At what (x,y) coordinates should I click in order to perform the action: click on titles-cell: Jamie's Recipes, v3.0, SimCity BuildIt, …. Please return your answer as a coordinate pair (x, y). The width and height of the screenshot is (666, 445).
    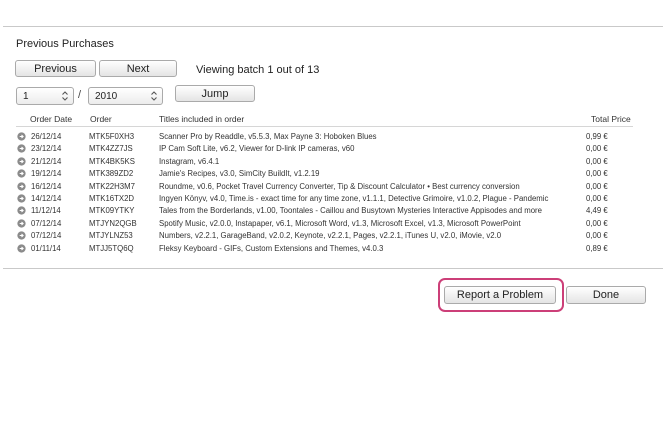
    Looking at the image, I should click on (239, 174).